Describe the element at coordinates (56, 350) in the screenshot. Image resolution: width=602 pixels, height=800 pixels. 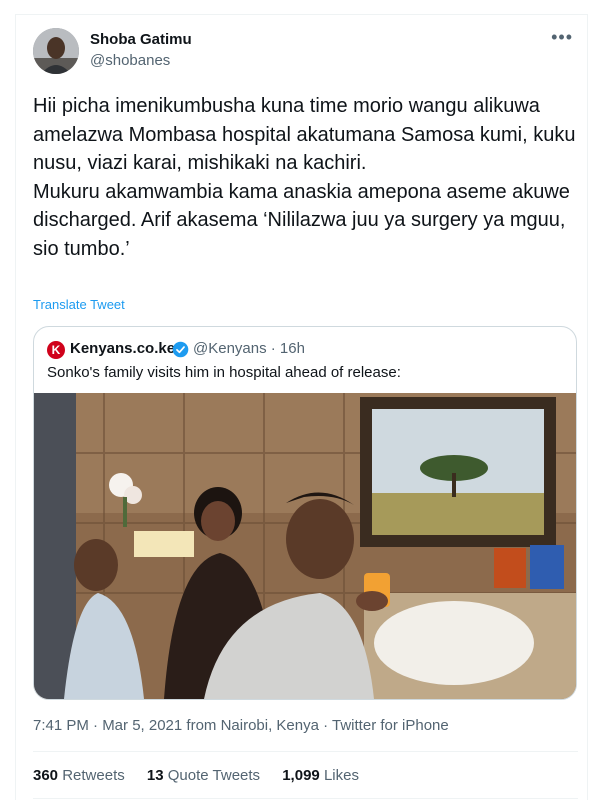
I see `kenyans-logo-icon: K` at that location.